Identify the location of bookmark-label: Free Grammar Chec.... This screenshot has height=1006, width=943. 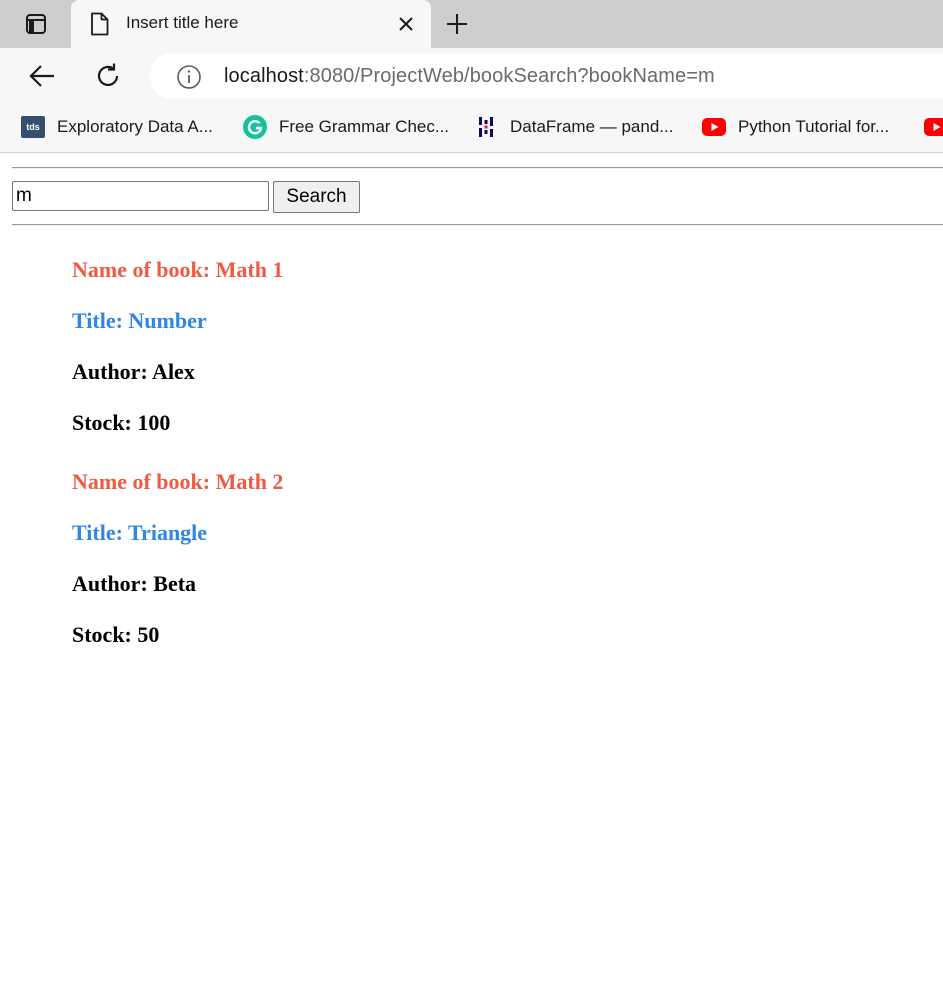
(364, 126).